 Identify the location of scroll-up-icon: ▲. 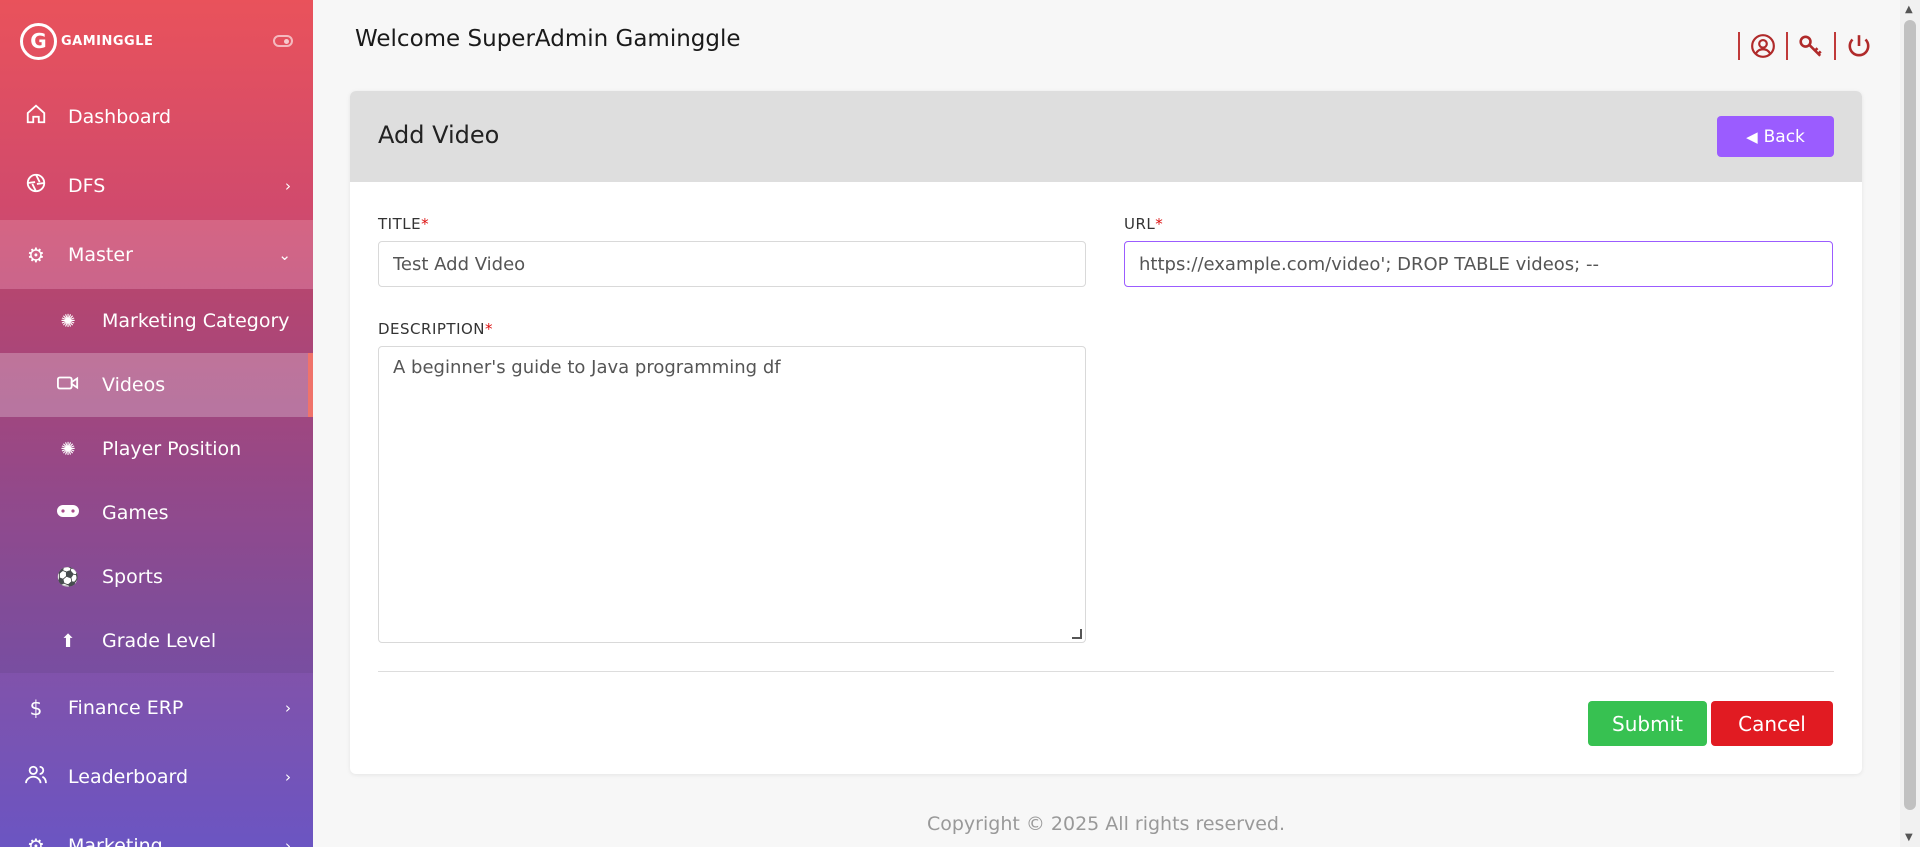
(1909, 9).